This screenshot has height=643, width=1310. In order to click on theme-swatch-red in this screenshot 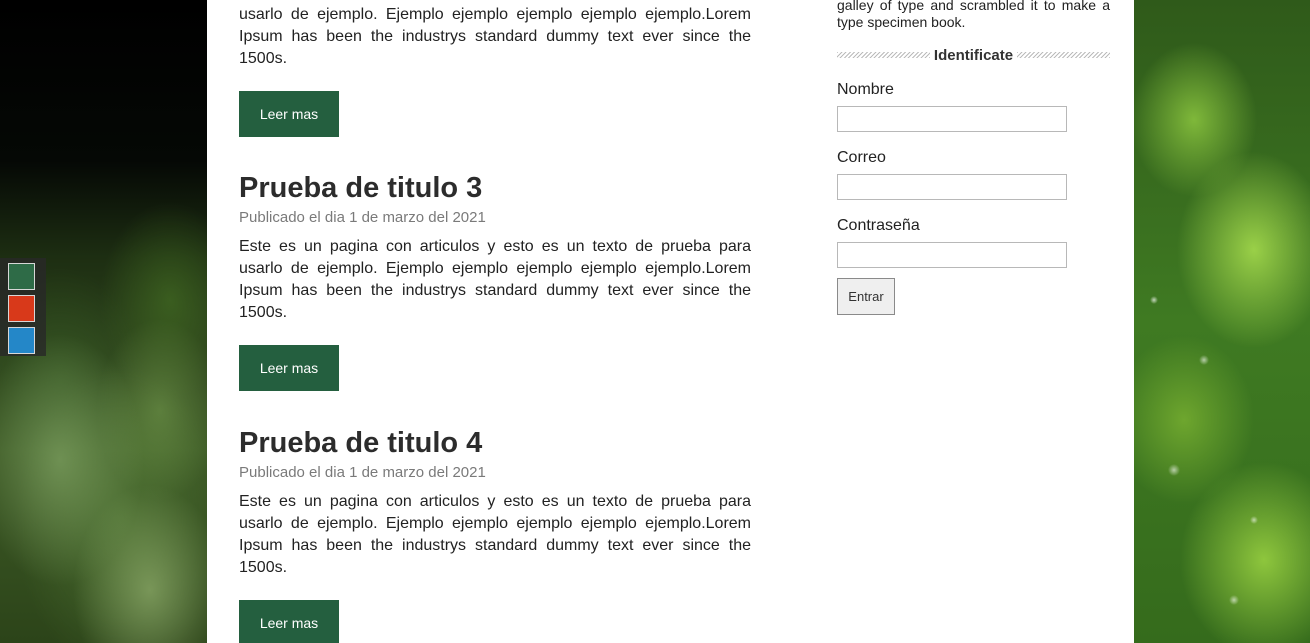, I will do `click(21, 308)`.